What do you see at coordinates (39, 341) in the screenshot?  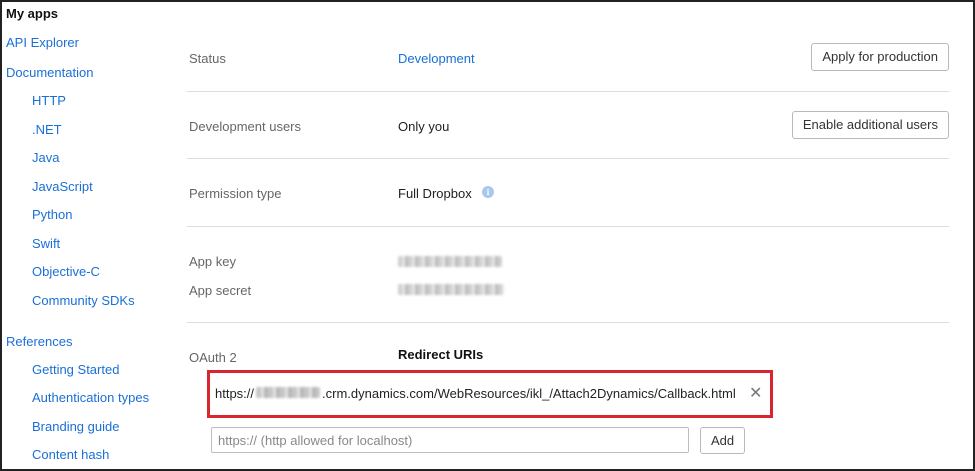 I see `sidebar-item-references: References` at bounding box center [39, 341].